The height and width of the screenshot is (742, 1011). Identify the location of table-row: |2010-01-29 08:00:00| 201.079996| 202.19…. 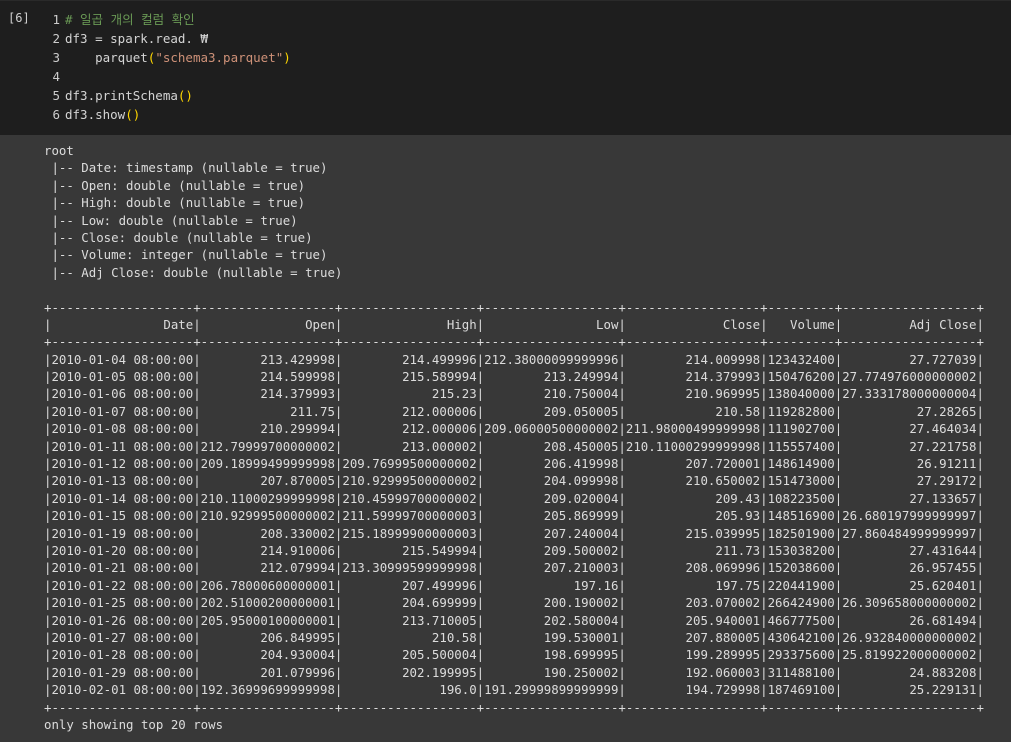
(514, 672).